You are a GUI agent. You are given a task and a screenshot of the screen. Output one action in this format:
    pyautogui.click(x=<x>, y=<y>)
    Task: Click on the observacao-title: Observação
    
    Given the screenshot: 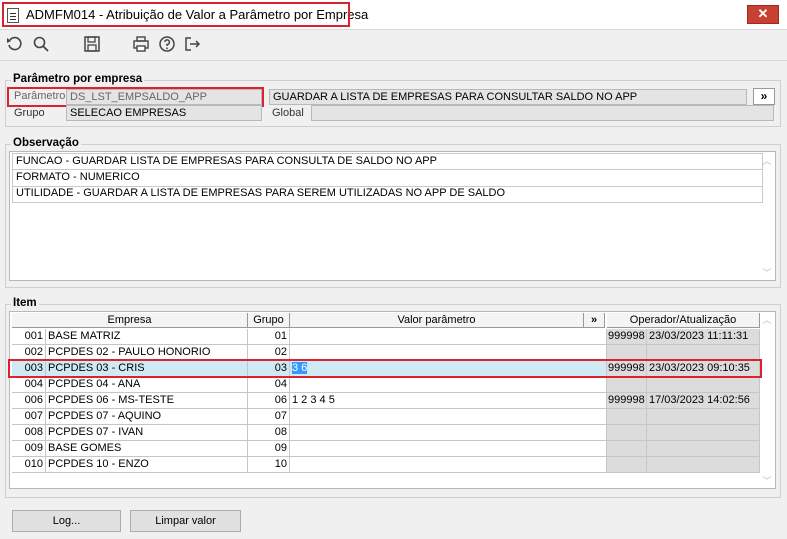 What is the action you would take?
    pyautogui.click(x=46, y=143)
    